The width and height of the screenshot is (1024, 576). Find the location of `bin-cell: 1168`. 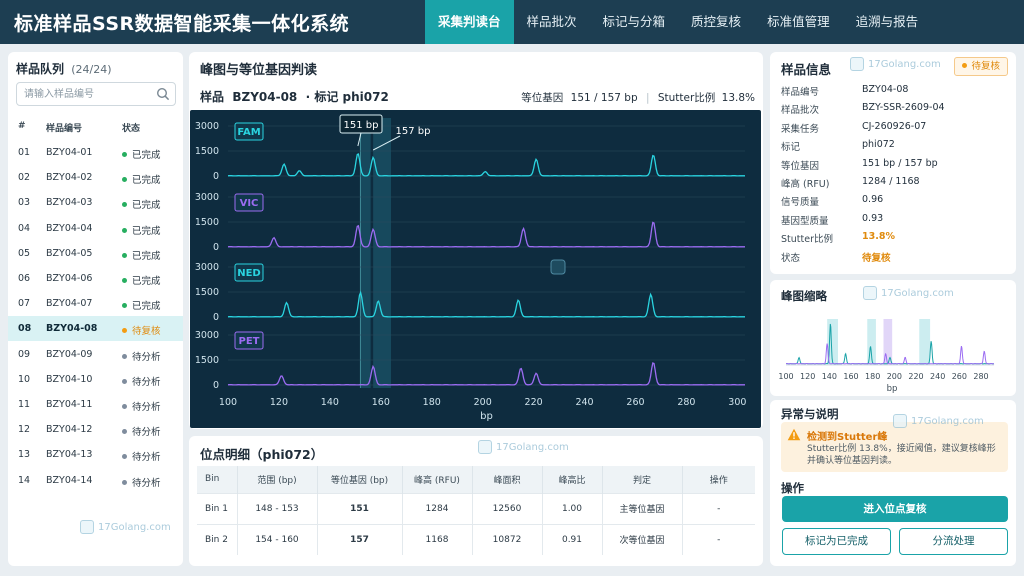

bin-cell: 1168 is located at coordinates (437, 539).